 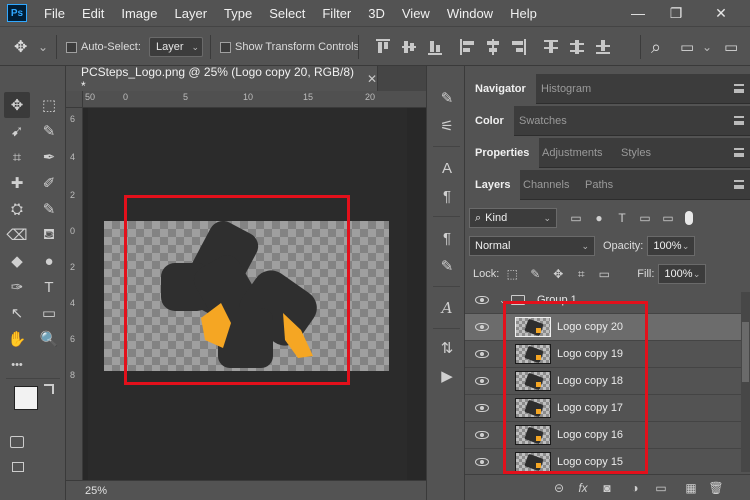 What do you see at coordinates (604, 274) in the screenshot?
I see `lock-all-icon: ▭` at bounding box center [604, 274].